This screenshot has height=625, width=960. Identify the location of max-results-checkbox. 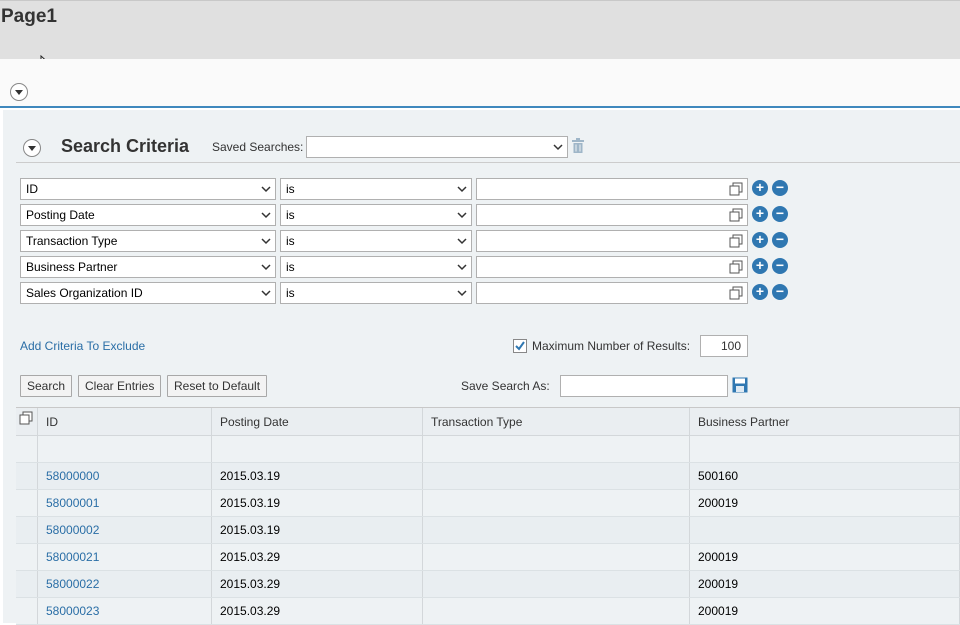
(520, 346).